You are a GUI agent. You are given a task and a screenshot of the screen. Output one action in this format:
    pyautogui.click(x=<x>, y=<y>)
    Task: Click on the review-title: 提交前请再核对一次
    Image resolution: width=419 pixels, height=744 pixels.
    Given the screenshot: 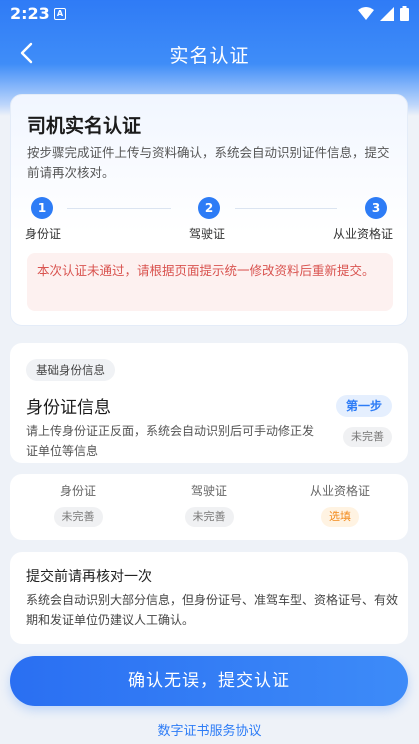 What is the action you would take?
    pyautogui.click(x=89, y=577)
    